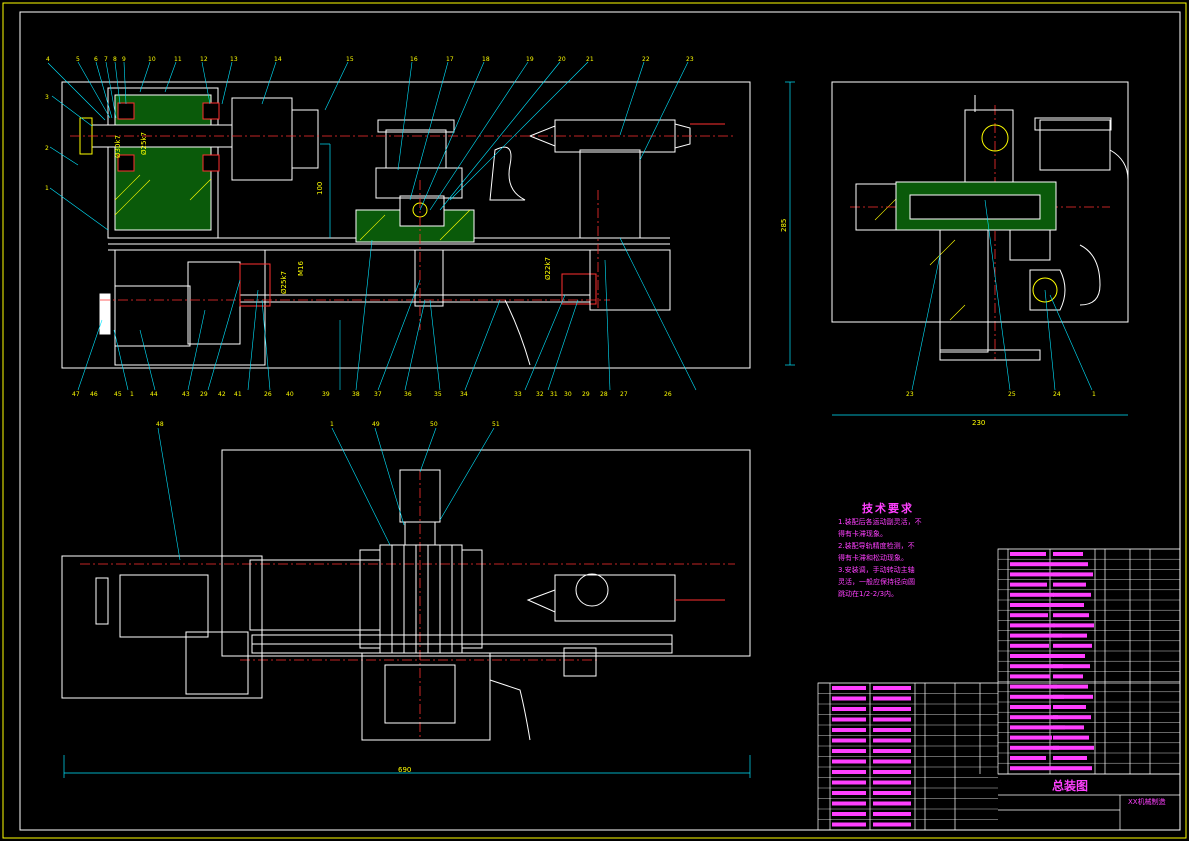  Describe the element at coordinates (646, 59) in the screenshot. I see `balloon-top-18: 22` at that location.